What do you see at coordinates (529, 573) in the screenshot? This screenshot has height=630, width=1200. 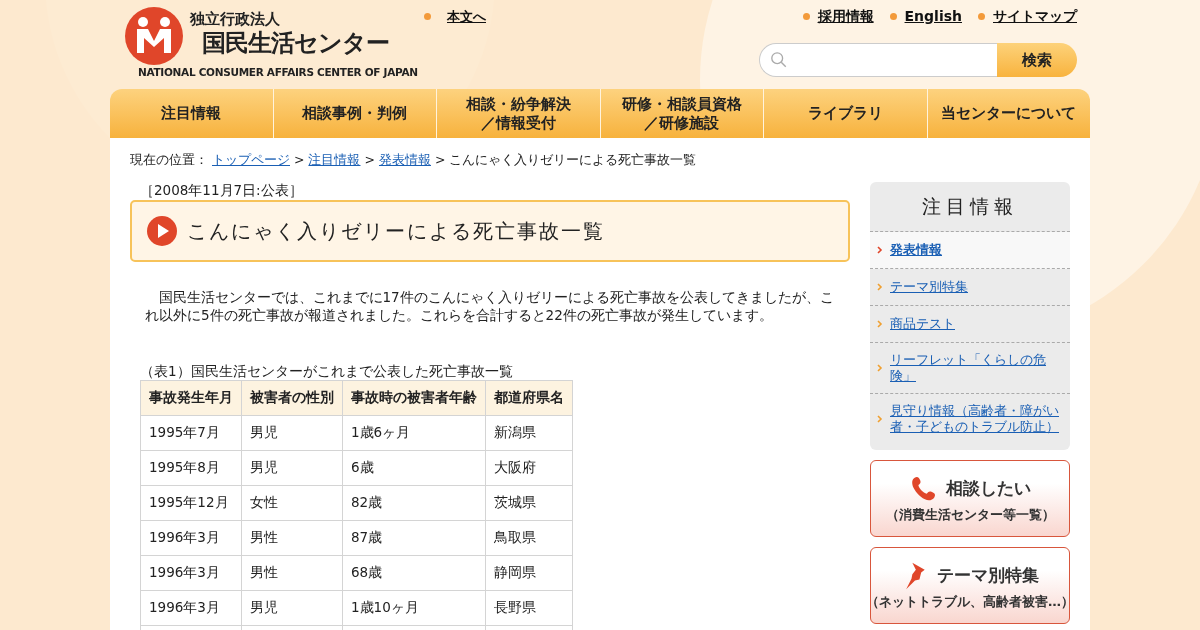 I see `table-cell: 静岡県` at bounding box center [529, 573].